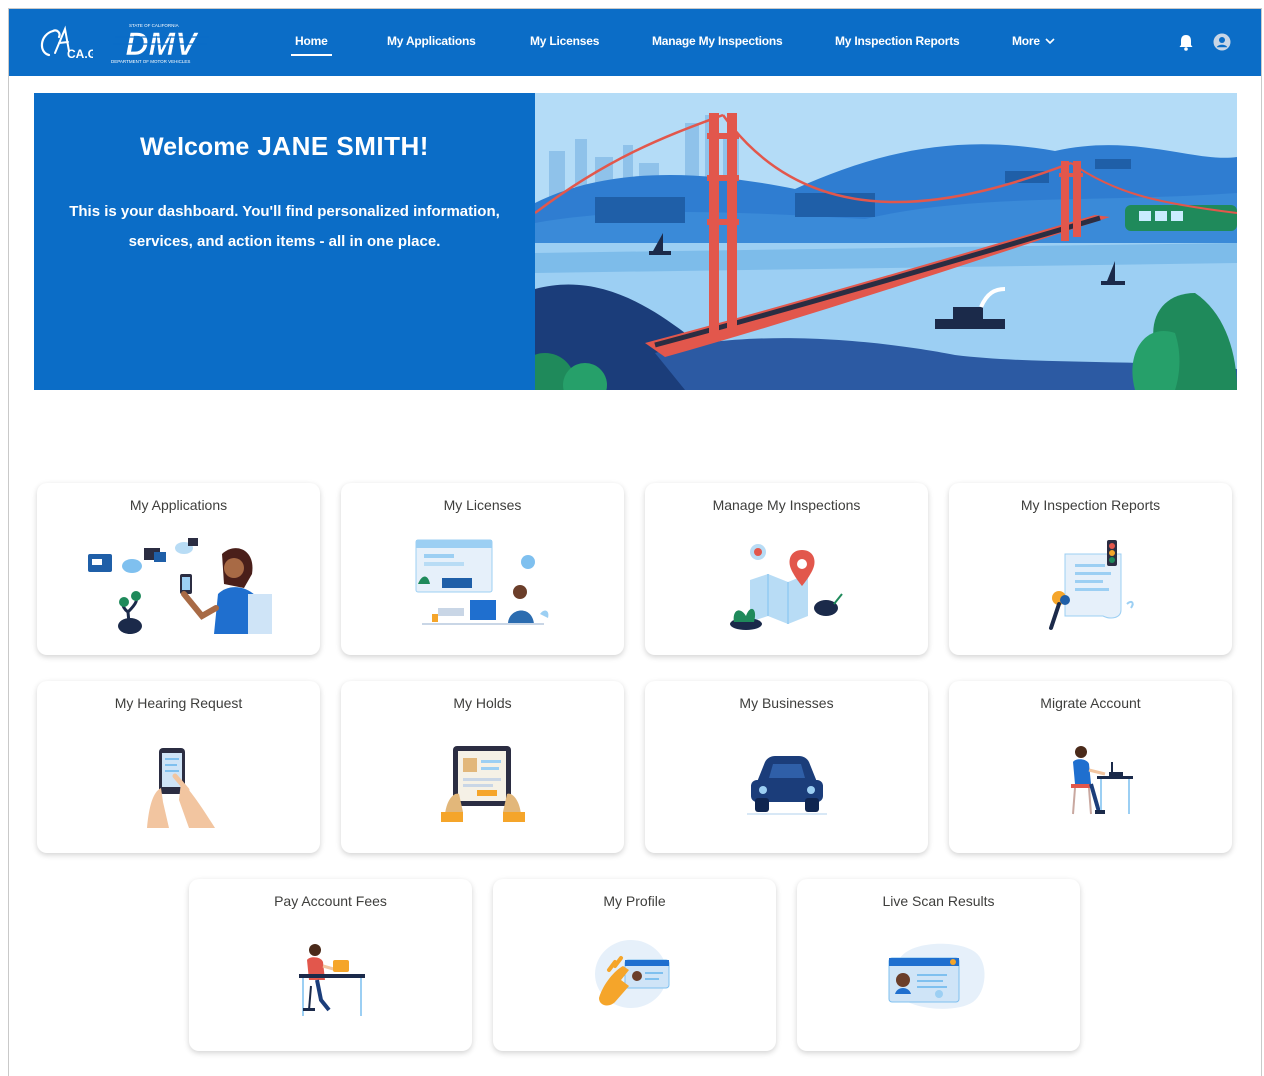 This screenshot has width=1264, height=1076. I want to click on tile-title: My Hearing Request, so click(178, 703).